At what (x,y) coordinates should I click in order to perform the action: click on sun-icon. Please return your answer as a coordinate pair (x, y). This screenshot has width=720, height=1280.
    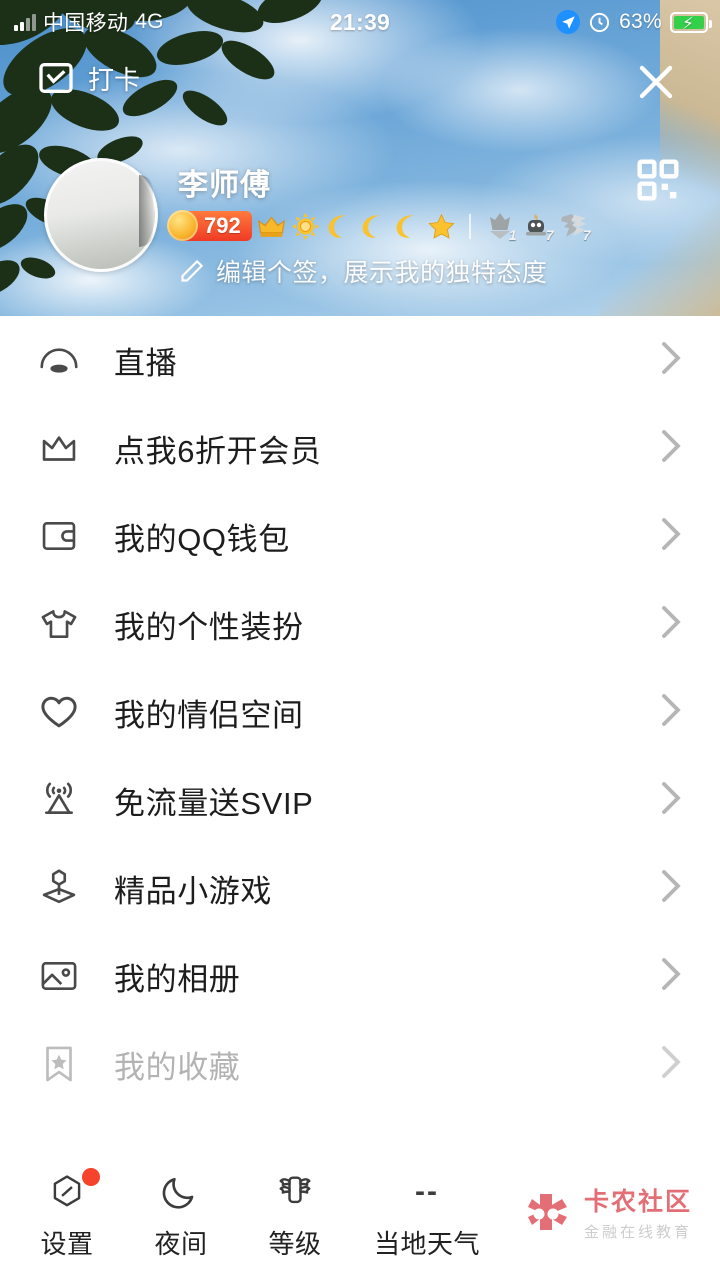
    Looking at the image, I should click on (305, 226).